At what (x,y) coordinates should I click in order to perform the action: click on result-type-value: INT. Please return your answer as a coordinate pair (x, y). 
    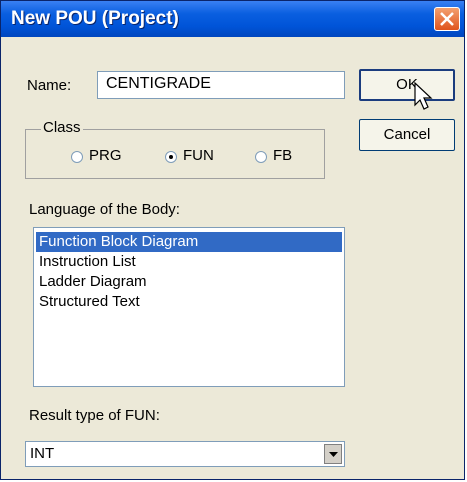
    Looking at the image, I should click on (42, 453).